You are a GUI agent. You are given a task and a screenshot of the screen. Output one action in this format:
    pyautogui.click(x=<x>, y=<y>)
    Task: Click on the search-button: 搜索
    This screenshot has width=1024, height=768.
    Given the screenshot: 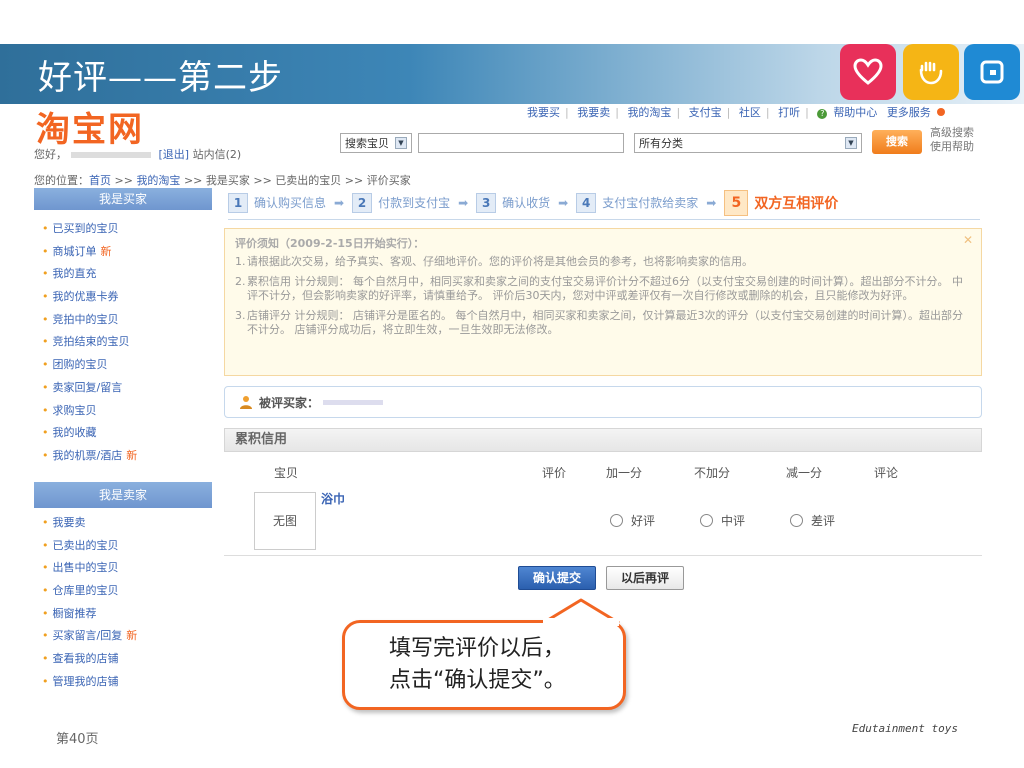 What is the action you would take?
    pyautogui.click(x=897, y=142)
    